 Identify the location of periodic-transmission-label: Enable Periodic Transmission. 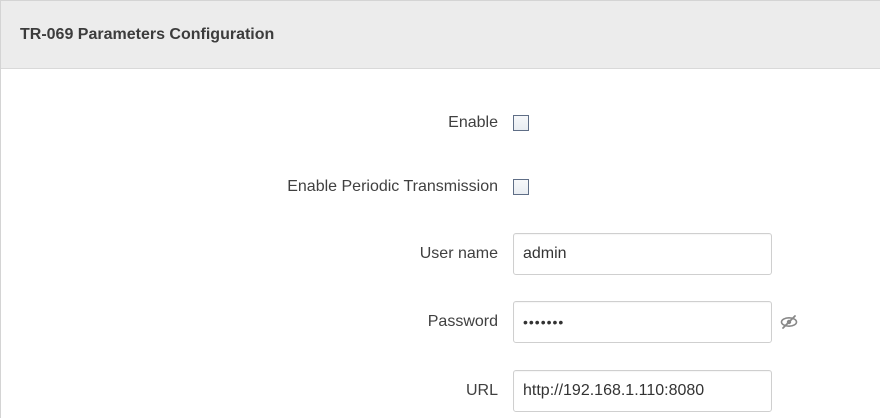
(392, 186).